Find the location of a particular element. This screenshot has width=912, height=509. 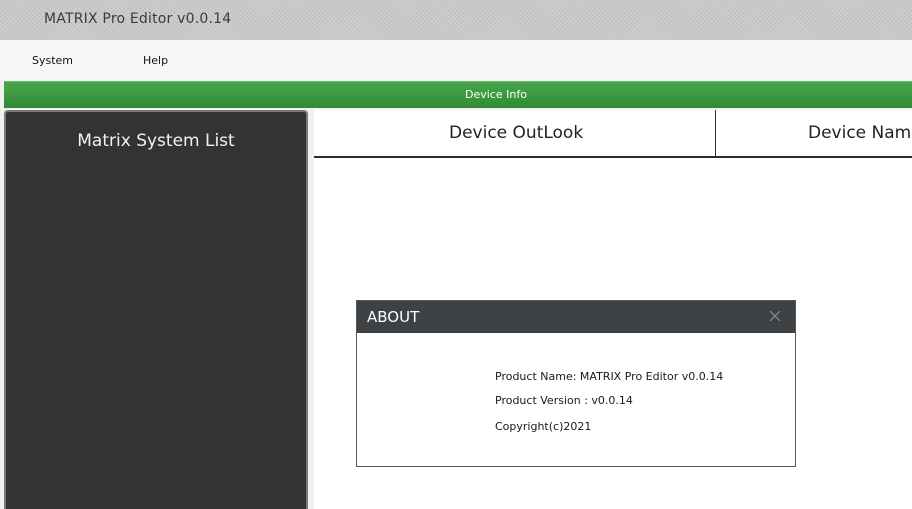

copyright-text: Copyright(c)2021 is located at coordinates (543, 426).